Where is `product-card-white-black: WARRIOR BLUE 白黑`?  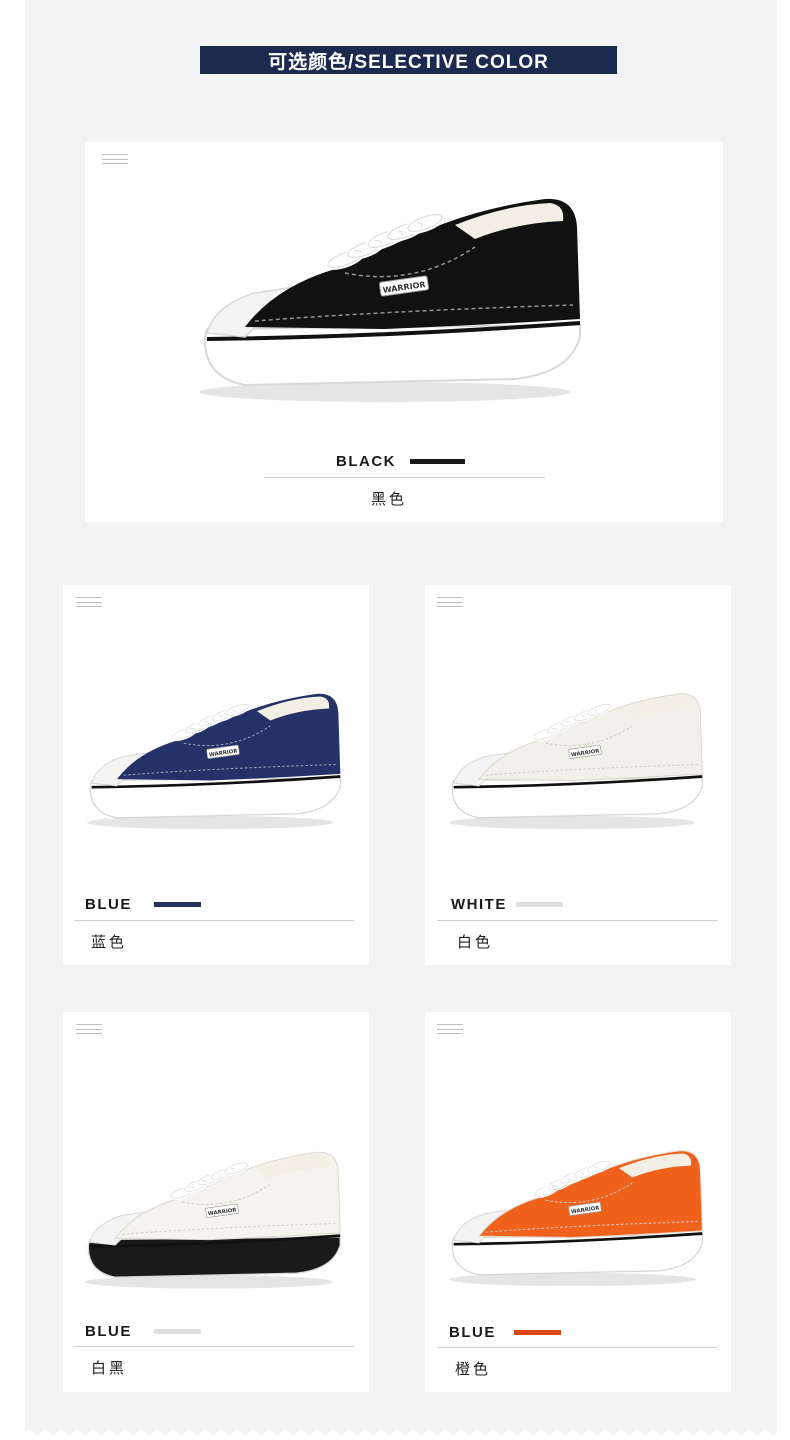
product-card-white-black: WARRIOR BLUE 白黑 is located at coordinates (216, 1202).